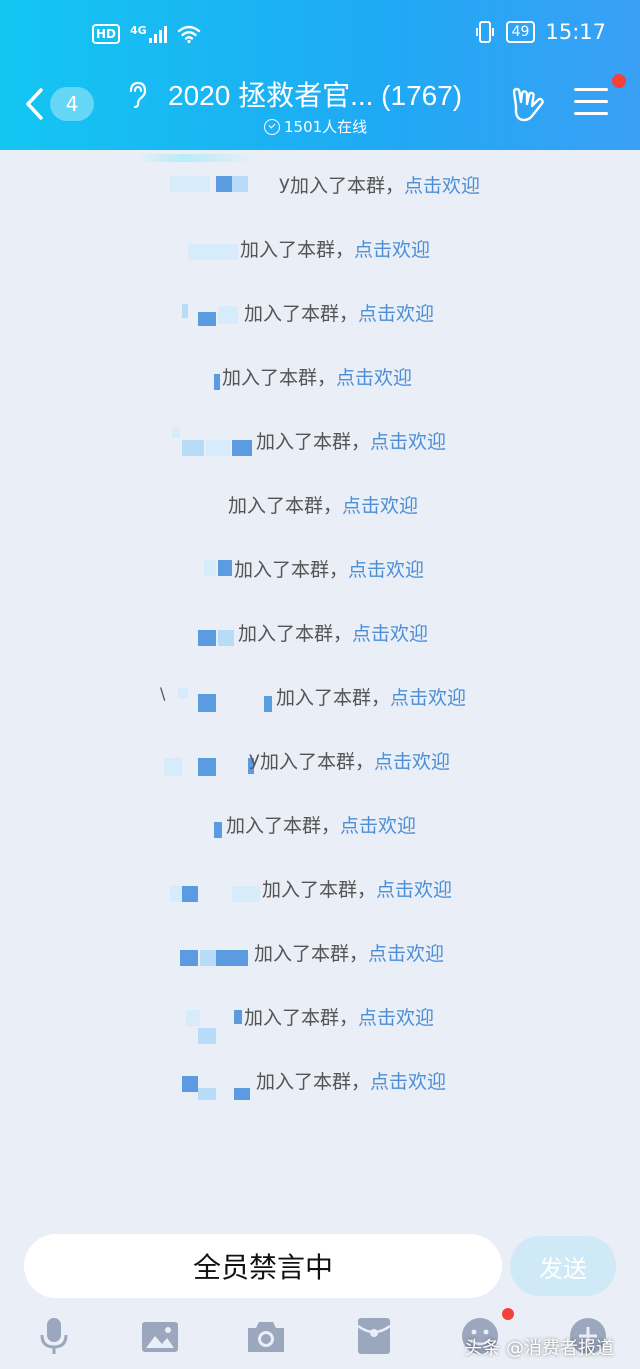  What do you see at coordinates (326, 127) in the screenshot?
I see `online-count: 1501人在线` at bounding box center [326, 127].